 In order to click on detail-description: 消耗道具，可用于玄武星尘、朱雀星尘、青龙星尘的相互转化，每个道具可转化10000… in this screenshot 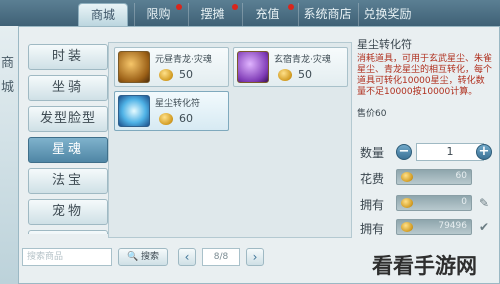, I will do `click(425, 75)`.